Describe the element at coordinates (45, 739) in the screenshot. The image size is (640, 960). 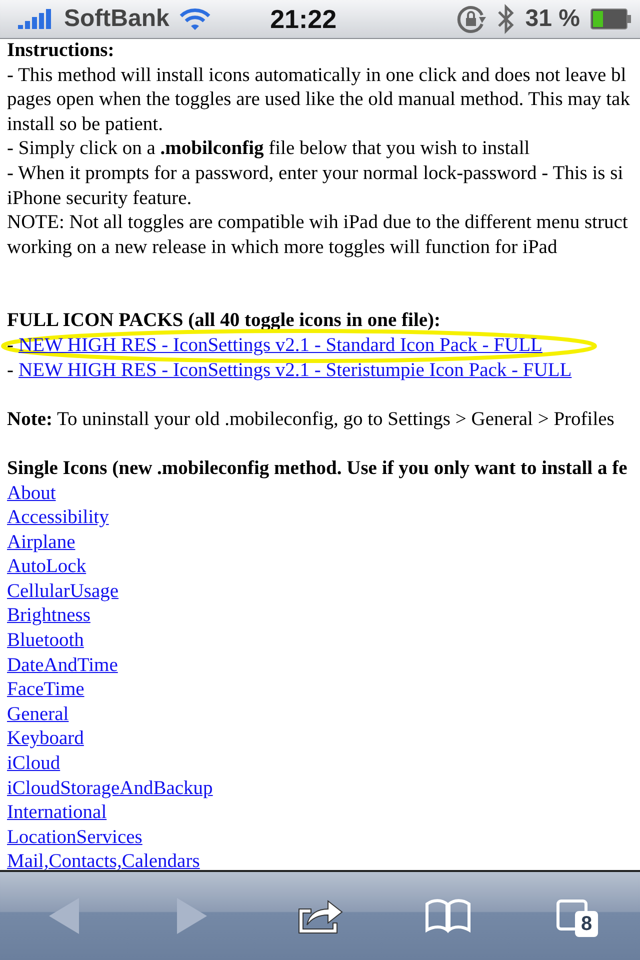
I see `icon-link: Keyboard` at that location.